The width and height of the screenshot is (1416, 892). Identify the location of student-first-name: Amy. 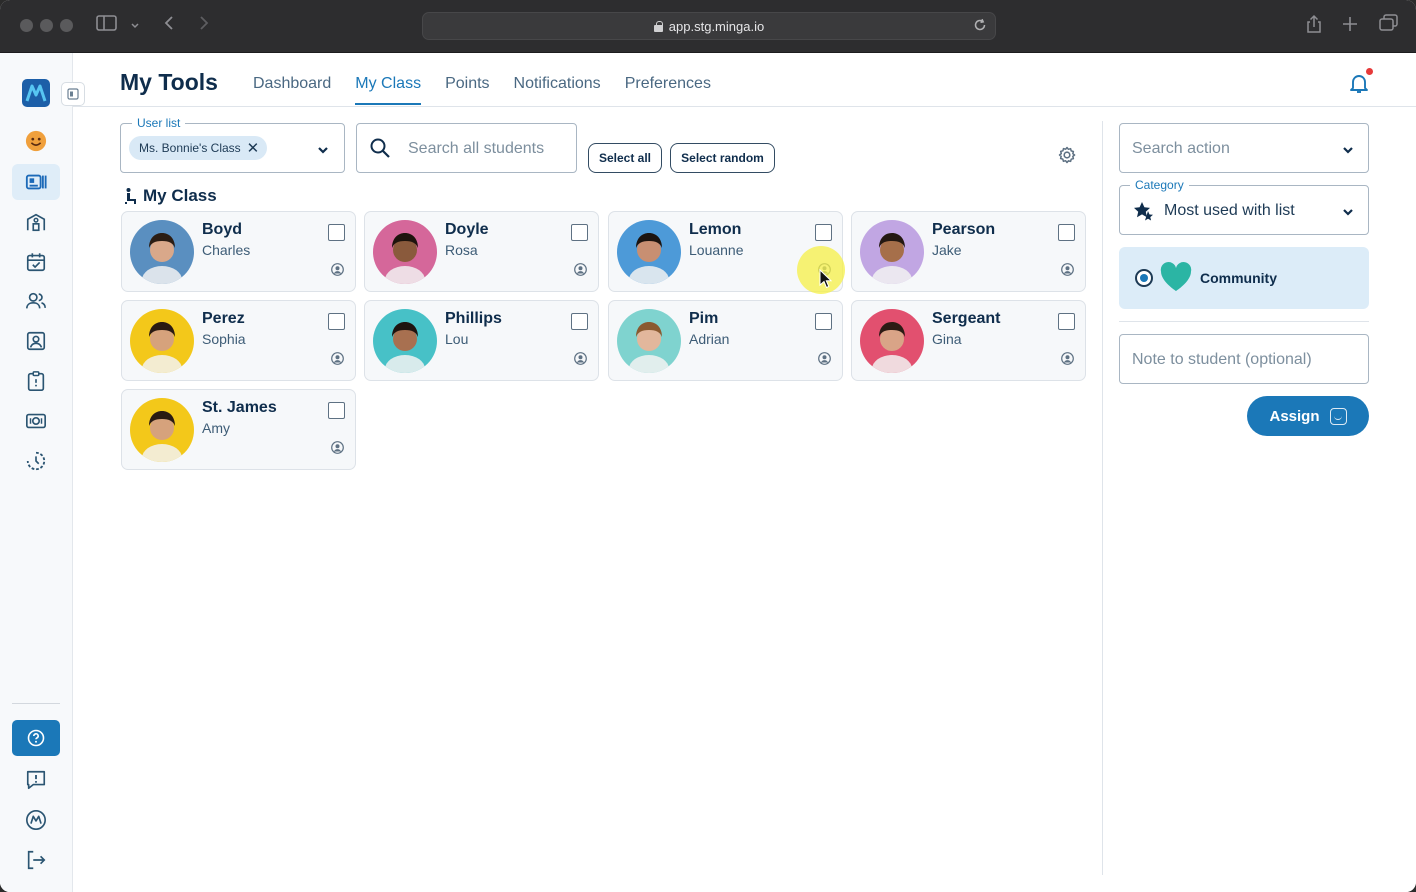
(216, 428).